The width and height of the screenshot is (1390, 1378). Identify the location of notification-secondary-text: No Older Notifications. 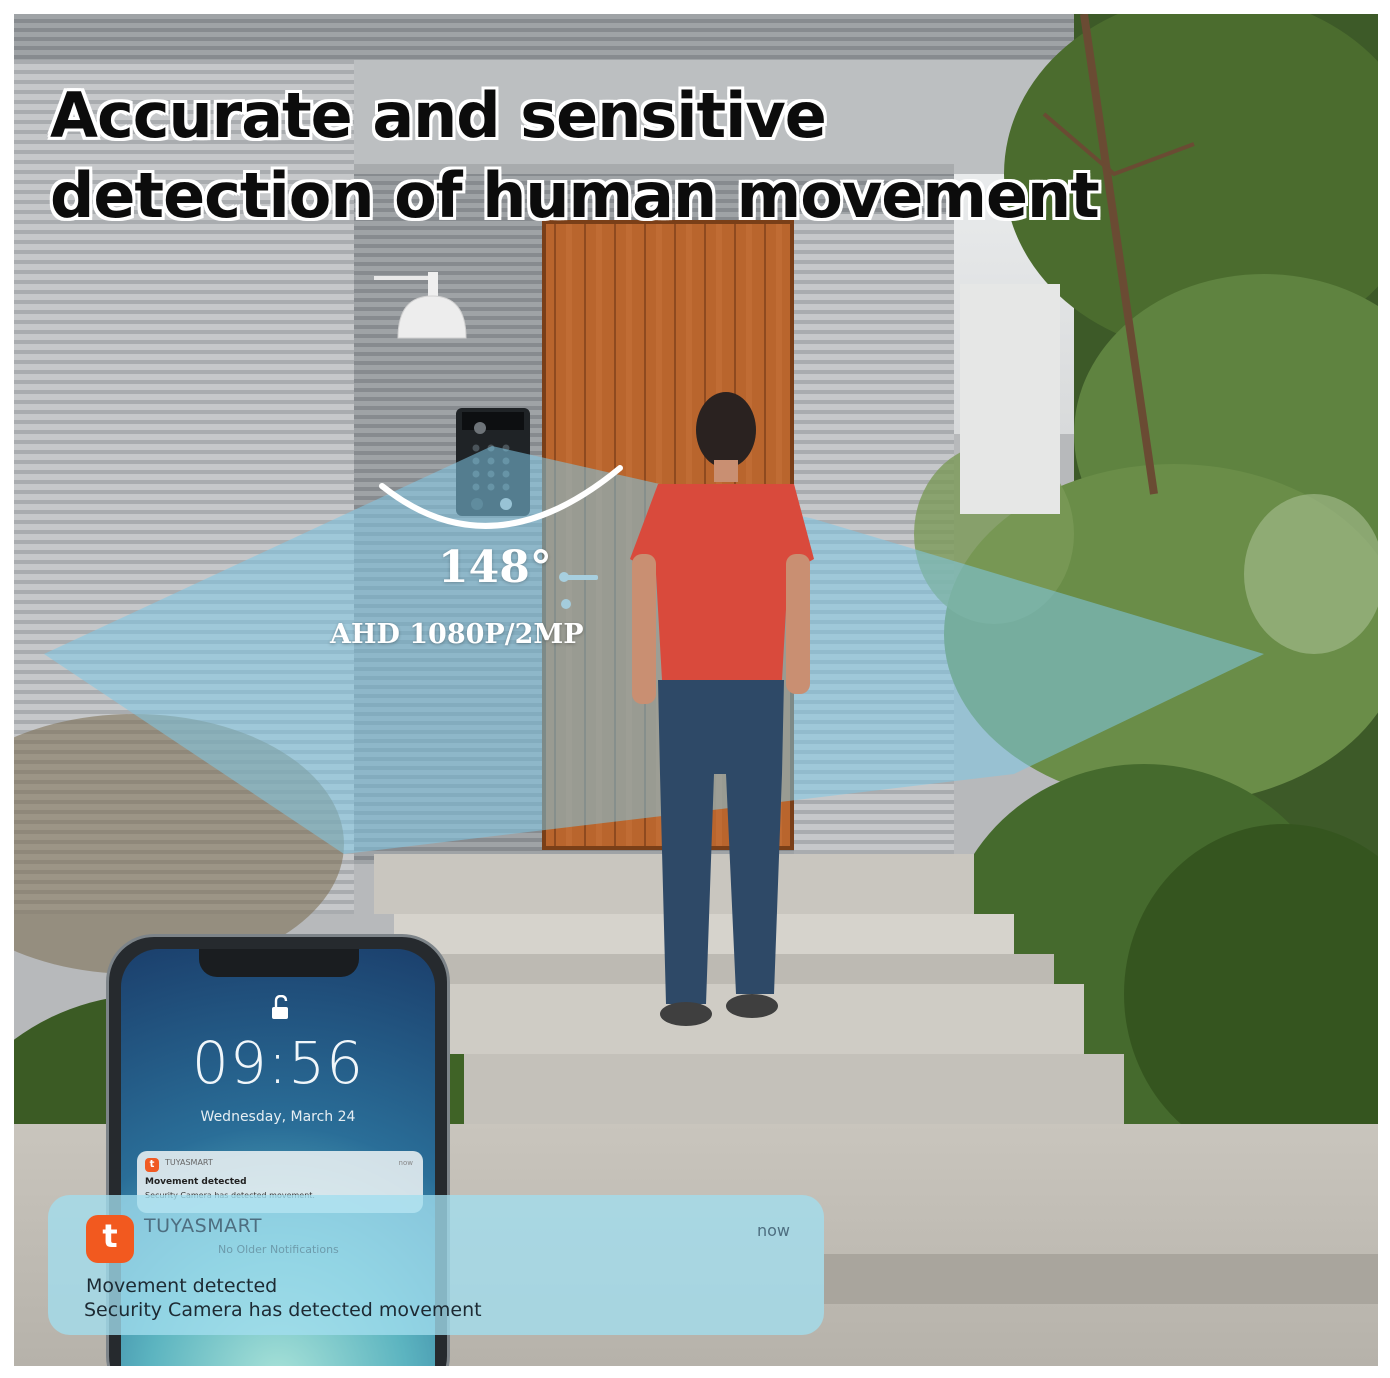
(278, 1249).